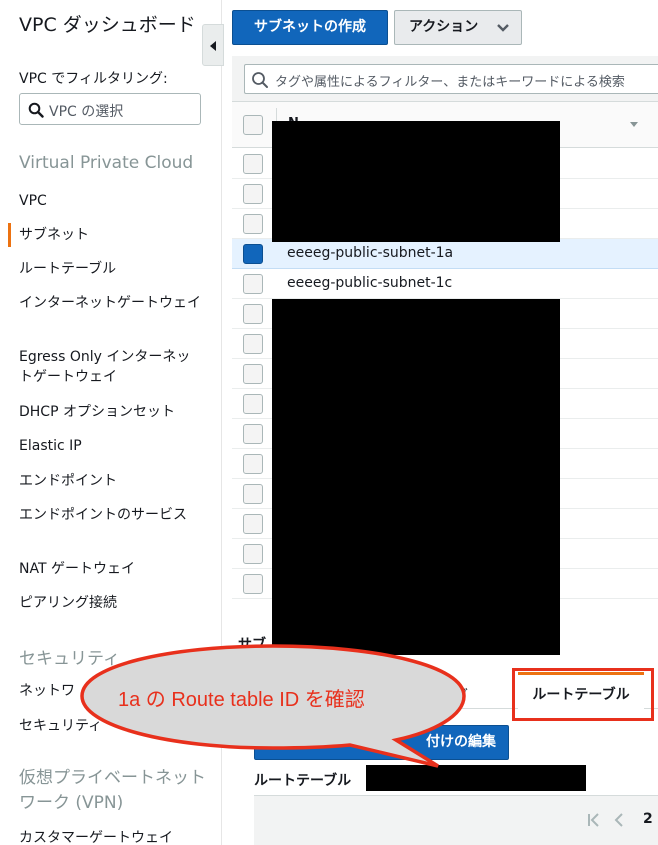 This screenshot has width=658, height=845. I want to click on previous-page-icon, so click(619, 820).